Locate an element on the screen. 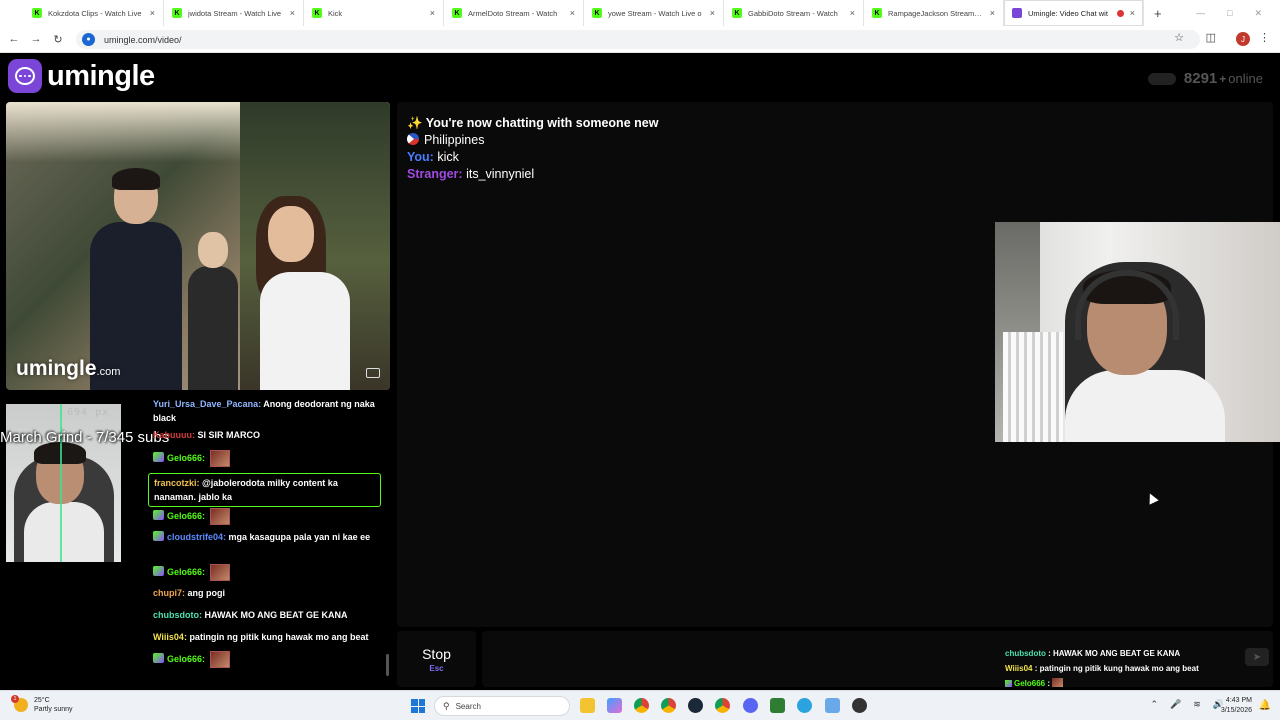  browser-tab: K GabbiDoto Stream - Watch × is located at coordinates (794, 13).